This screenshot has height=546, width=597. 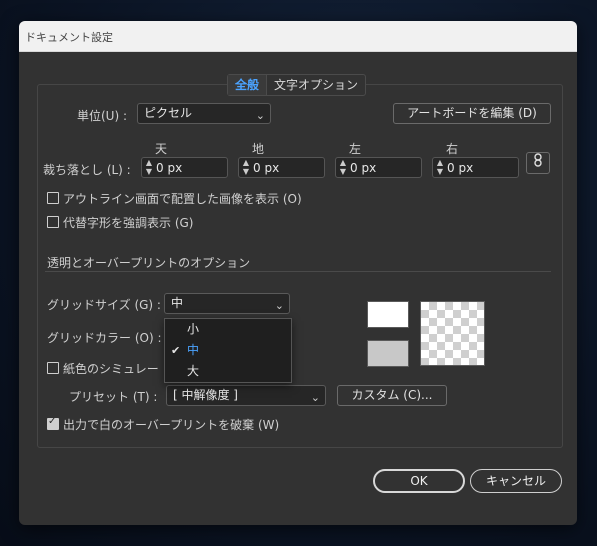 I want to click on tab-bar: 全般 文字オプション, so click(x=297, y=85).